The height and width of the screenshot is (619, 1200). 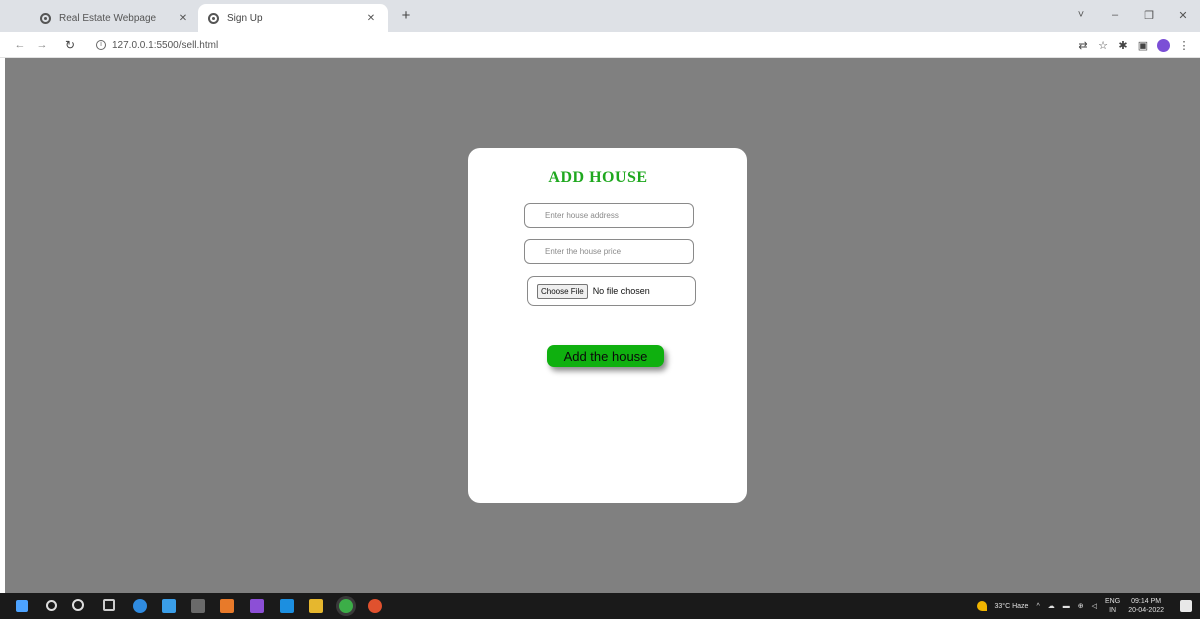 What do you see at coordinates (20, 45) in the screenshot?
I see `back-icon: ←` at bounding box center [20, 45].